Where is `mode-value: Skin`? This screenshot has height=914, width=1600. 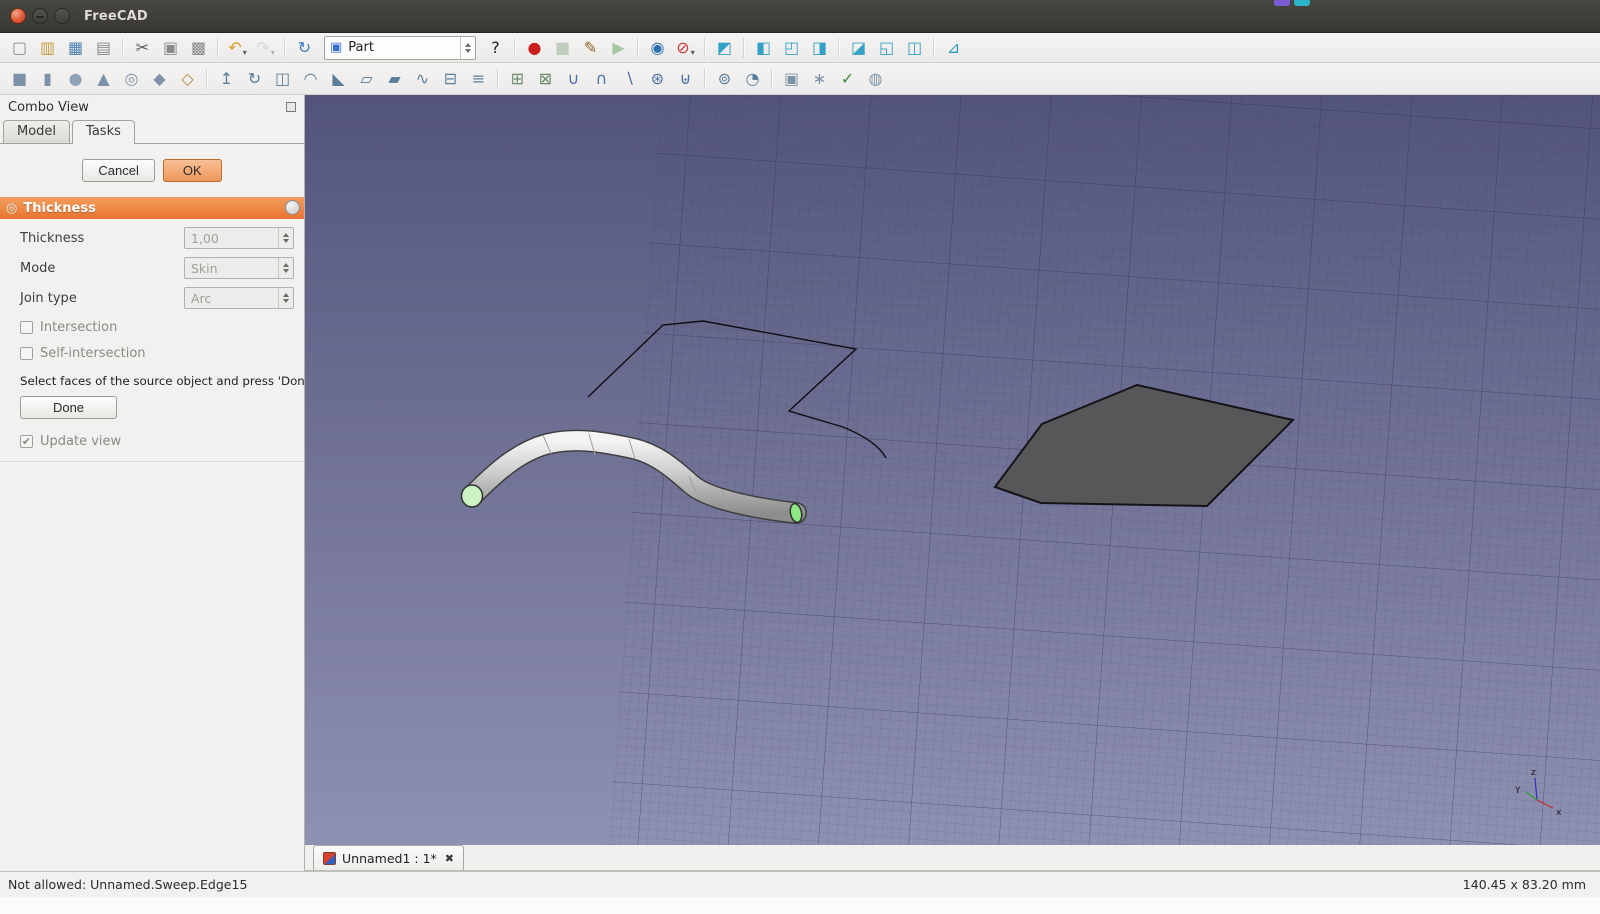 mode-value: Skin is located at coordinates (204, 268).